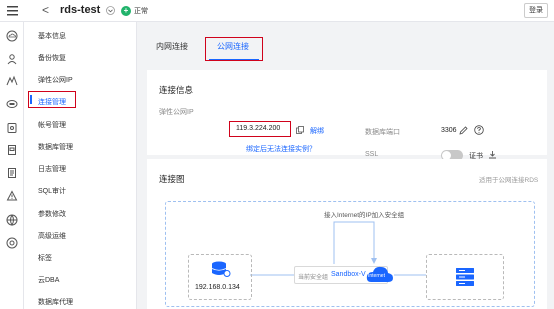 The height and width of the screenshot is (309, 554). What do you see at coordinates (52, 36) in the screenshot?
I see `sidebar-item-basic-info: 基本信息` at bounding box center [52, 36].